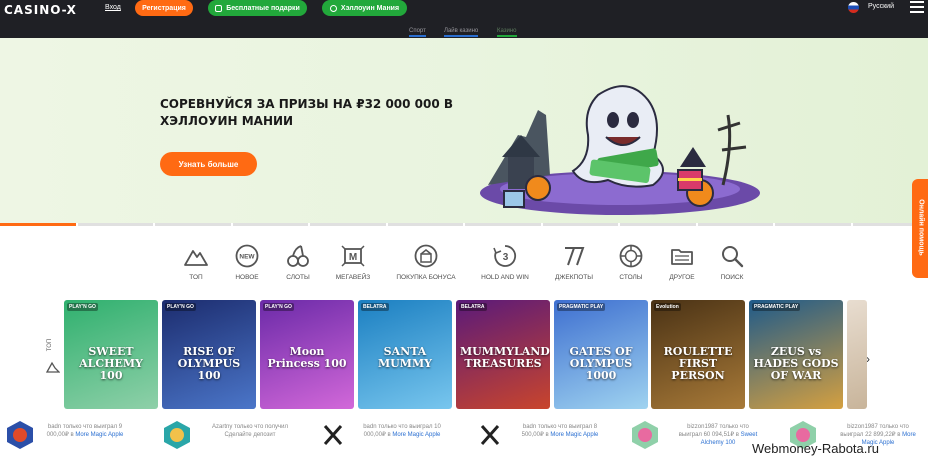 The width and height of the screenshot is (928, 464). What do you see at coordinates (631, 256) in the screenshot?
I see `chip-icon` at bounding box center [631, 256].